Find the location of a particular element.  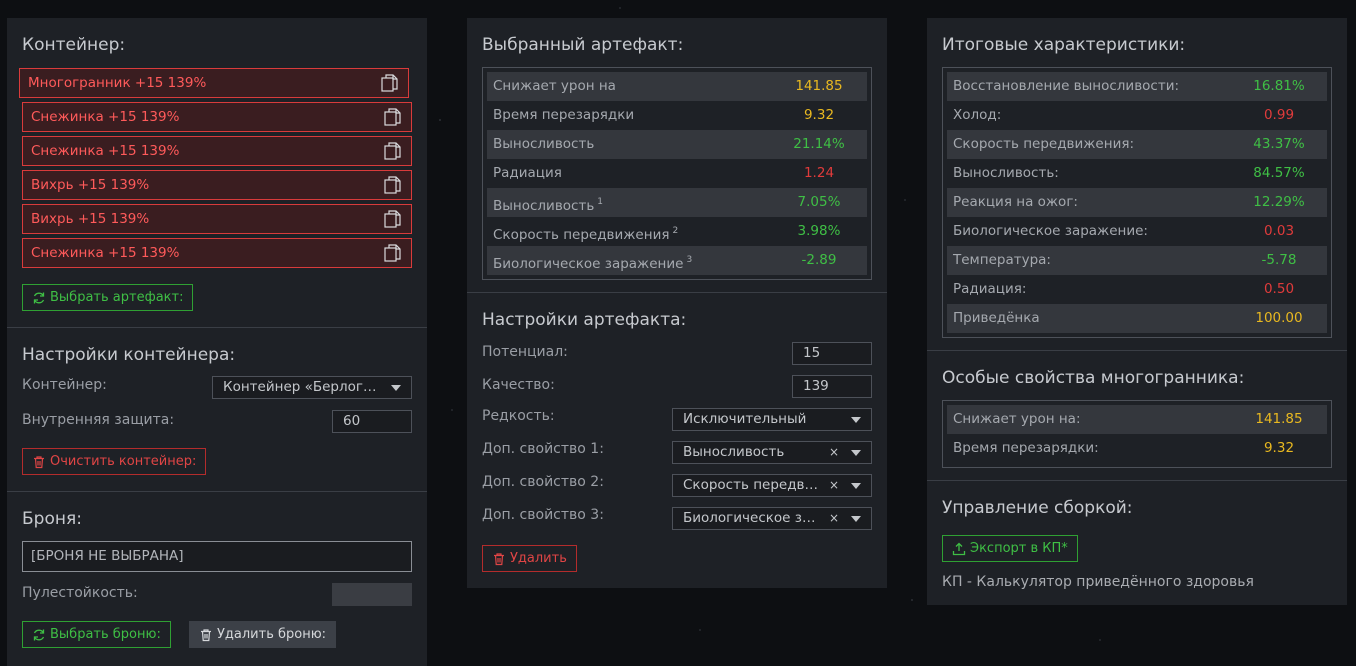

select-artifact-button: Выбрать артефакт: is located at coordinates (108, 297).